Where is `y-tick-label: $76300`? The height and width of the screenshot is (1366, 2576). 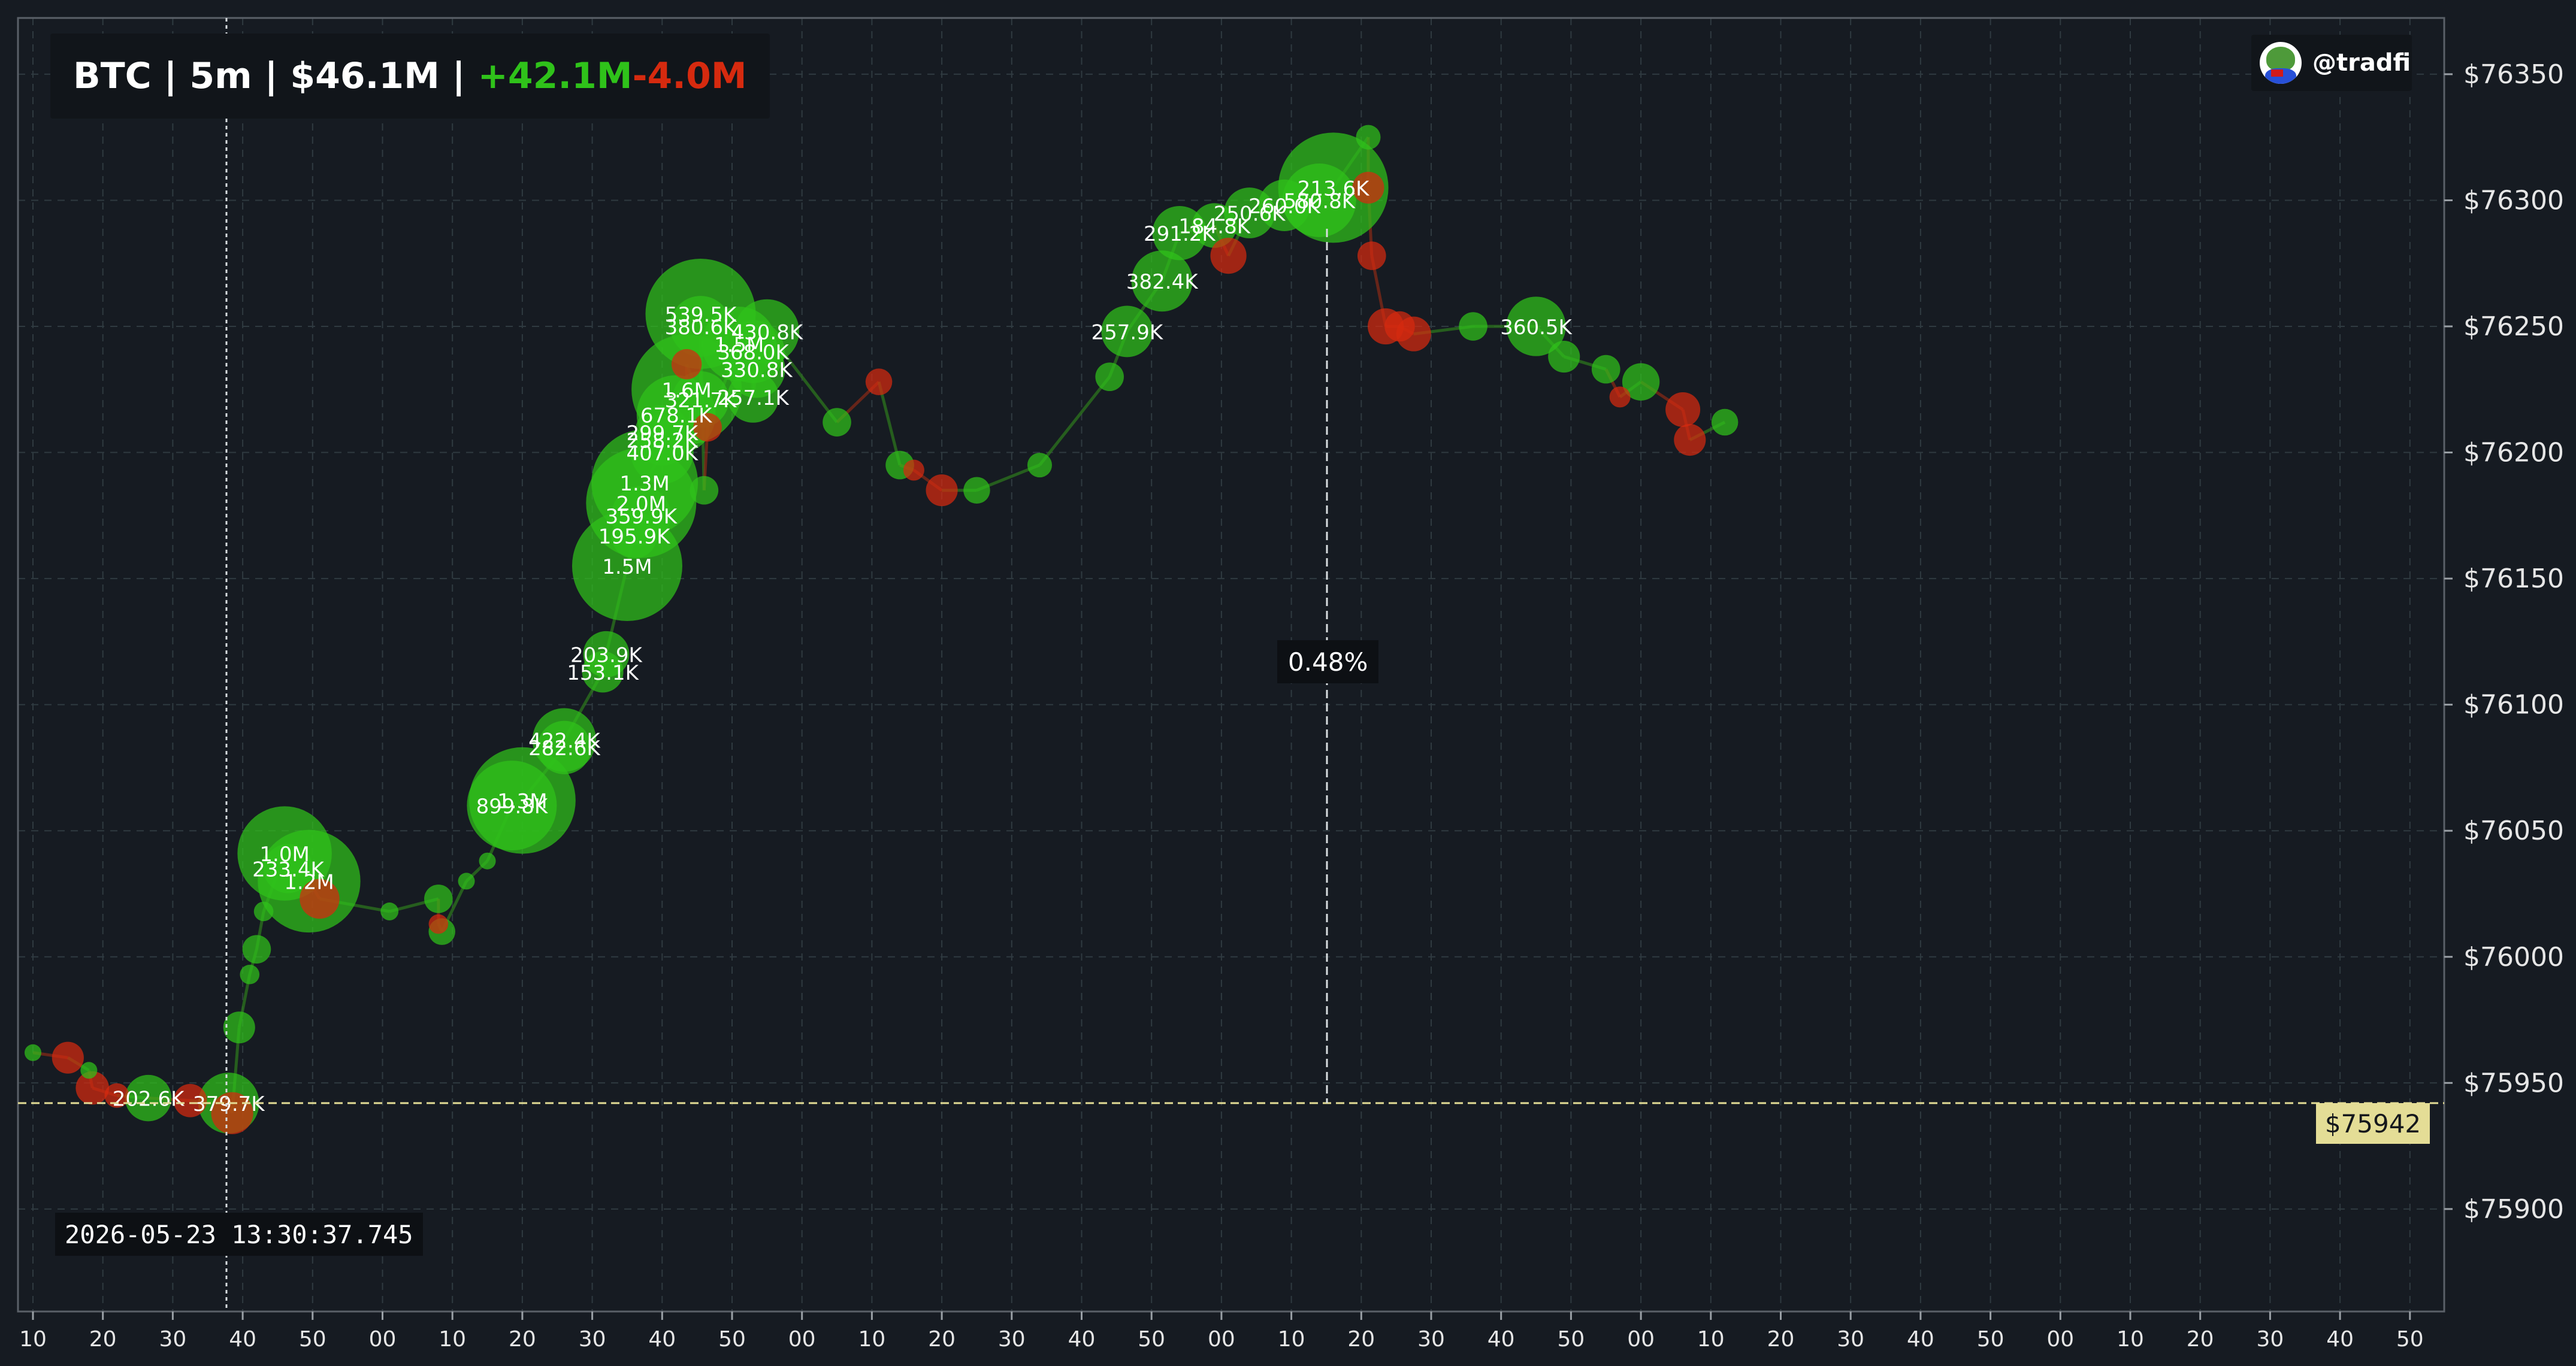
y-tick-label: $76300 is located at coordinates (2513, 200).